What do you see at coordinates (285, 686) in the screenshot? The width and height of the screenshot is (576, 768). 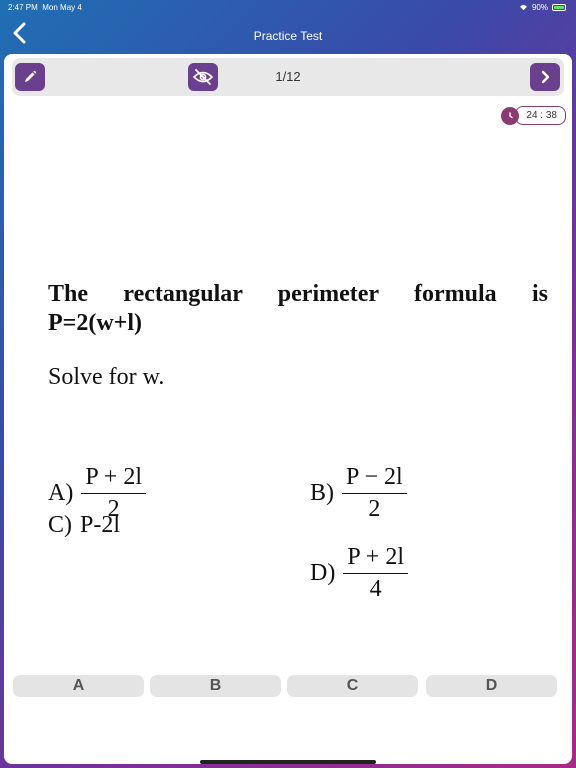 I see `answer-bar: A B C D` at bounding box center [285, 686].